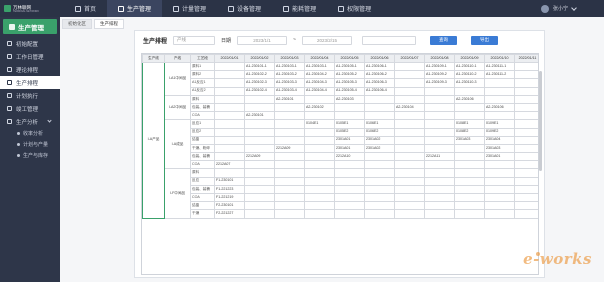 The height and width of the screenshot is (282, 604). I want to click on scrollbar, so click(540, 121).